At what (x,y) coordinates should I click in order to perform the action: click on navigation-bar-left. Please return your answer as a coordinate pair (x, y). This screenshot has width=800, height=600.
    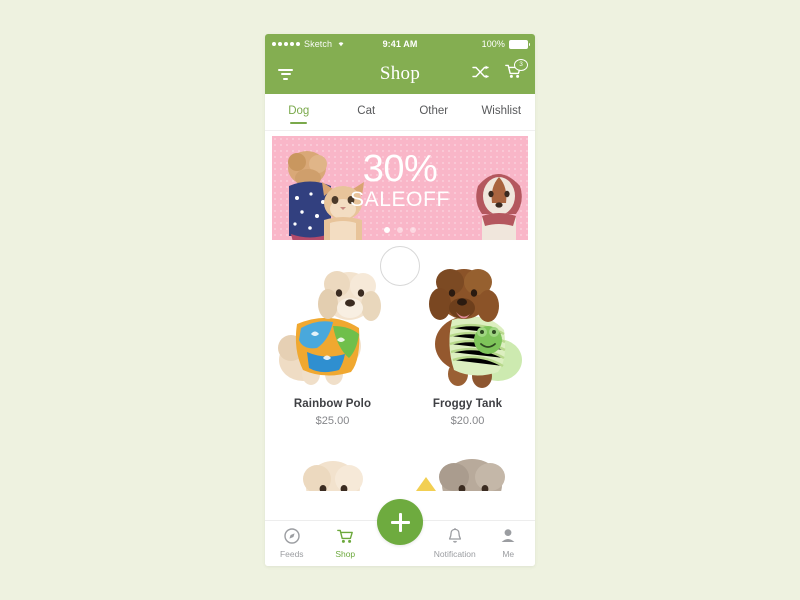
    Looking at the image, I should click on (339, 74).